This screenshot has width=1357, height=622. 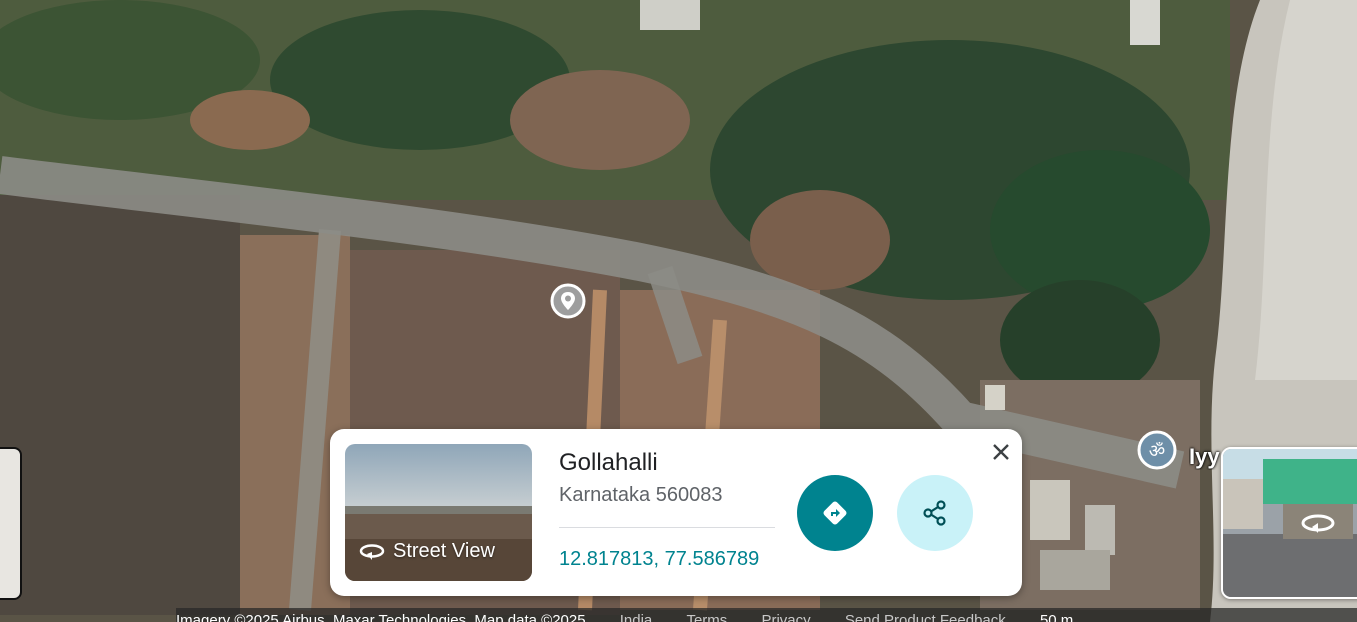 What do you see at coordinates (1289, 523) in the screenshot?
I see `street-view-preview` at bounding box center [1289, 523].